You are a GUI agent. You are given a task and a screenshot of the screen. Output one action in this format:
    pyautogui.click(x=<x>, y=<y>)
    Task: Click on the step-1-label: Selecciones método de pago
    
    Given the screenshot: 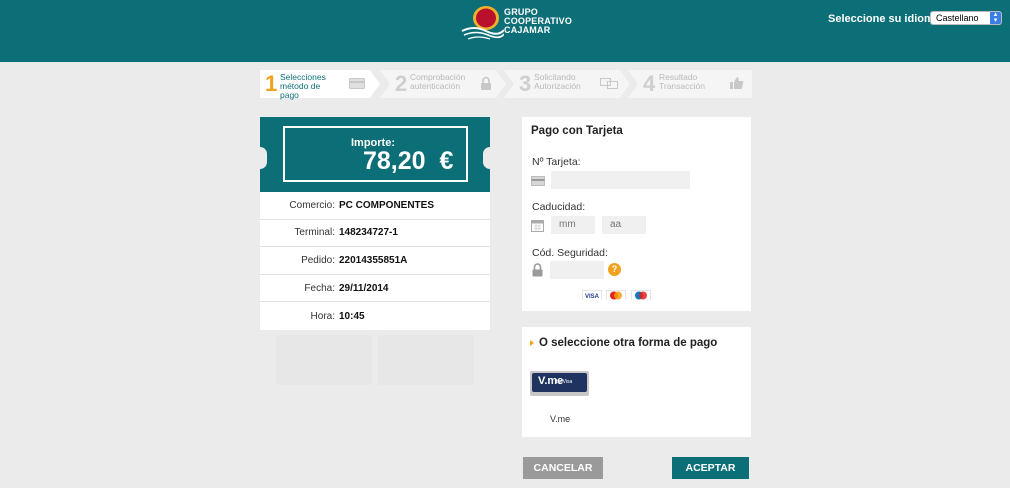 What is the action you would take?
    pyautogui.click(x=303, y=86)
    